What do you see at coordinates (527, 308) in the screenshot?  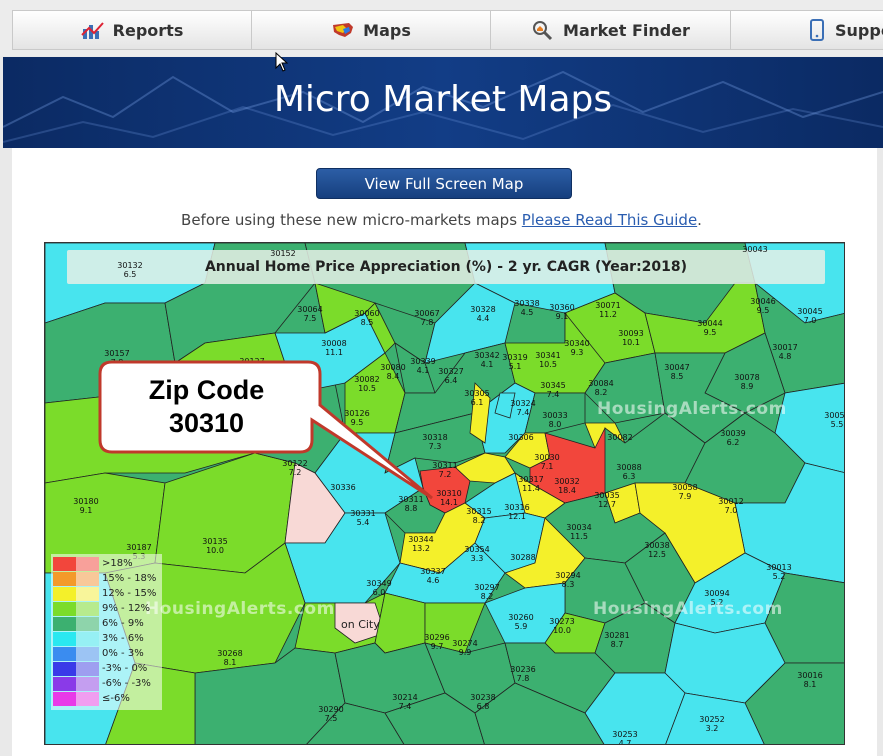 I see `zip-label-30338: 30338 4.5` at bounding box center [527, 308].